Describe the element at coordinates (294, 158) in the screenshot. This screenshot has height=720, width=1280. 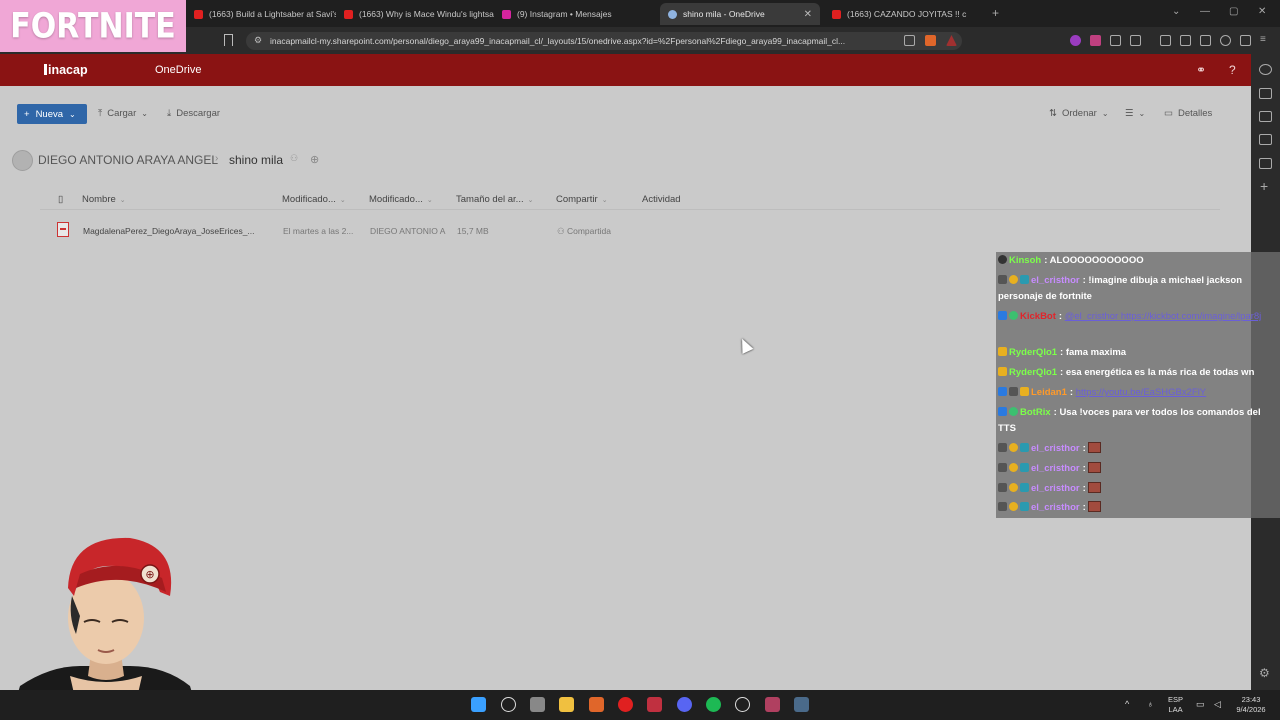
I see `shared-people-icon: ⚇` at that location.